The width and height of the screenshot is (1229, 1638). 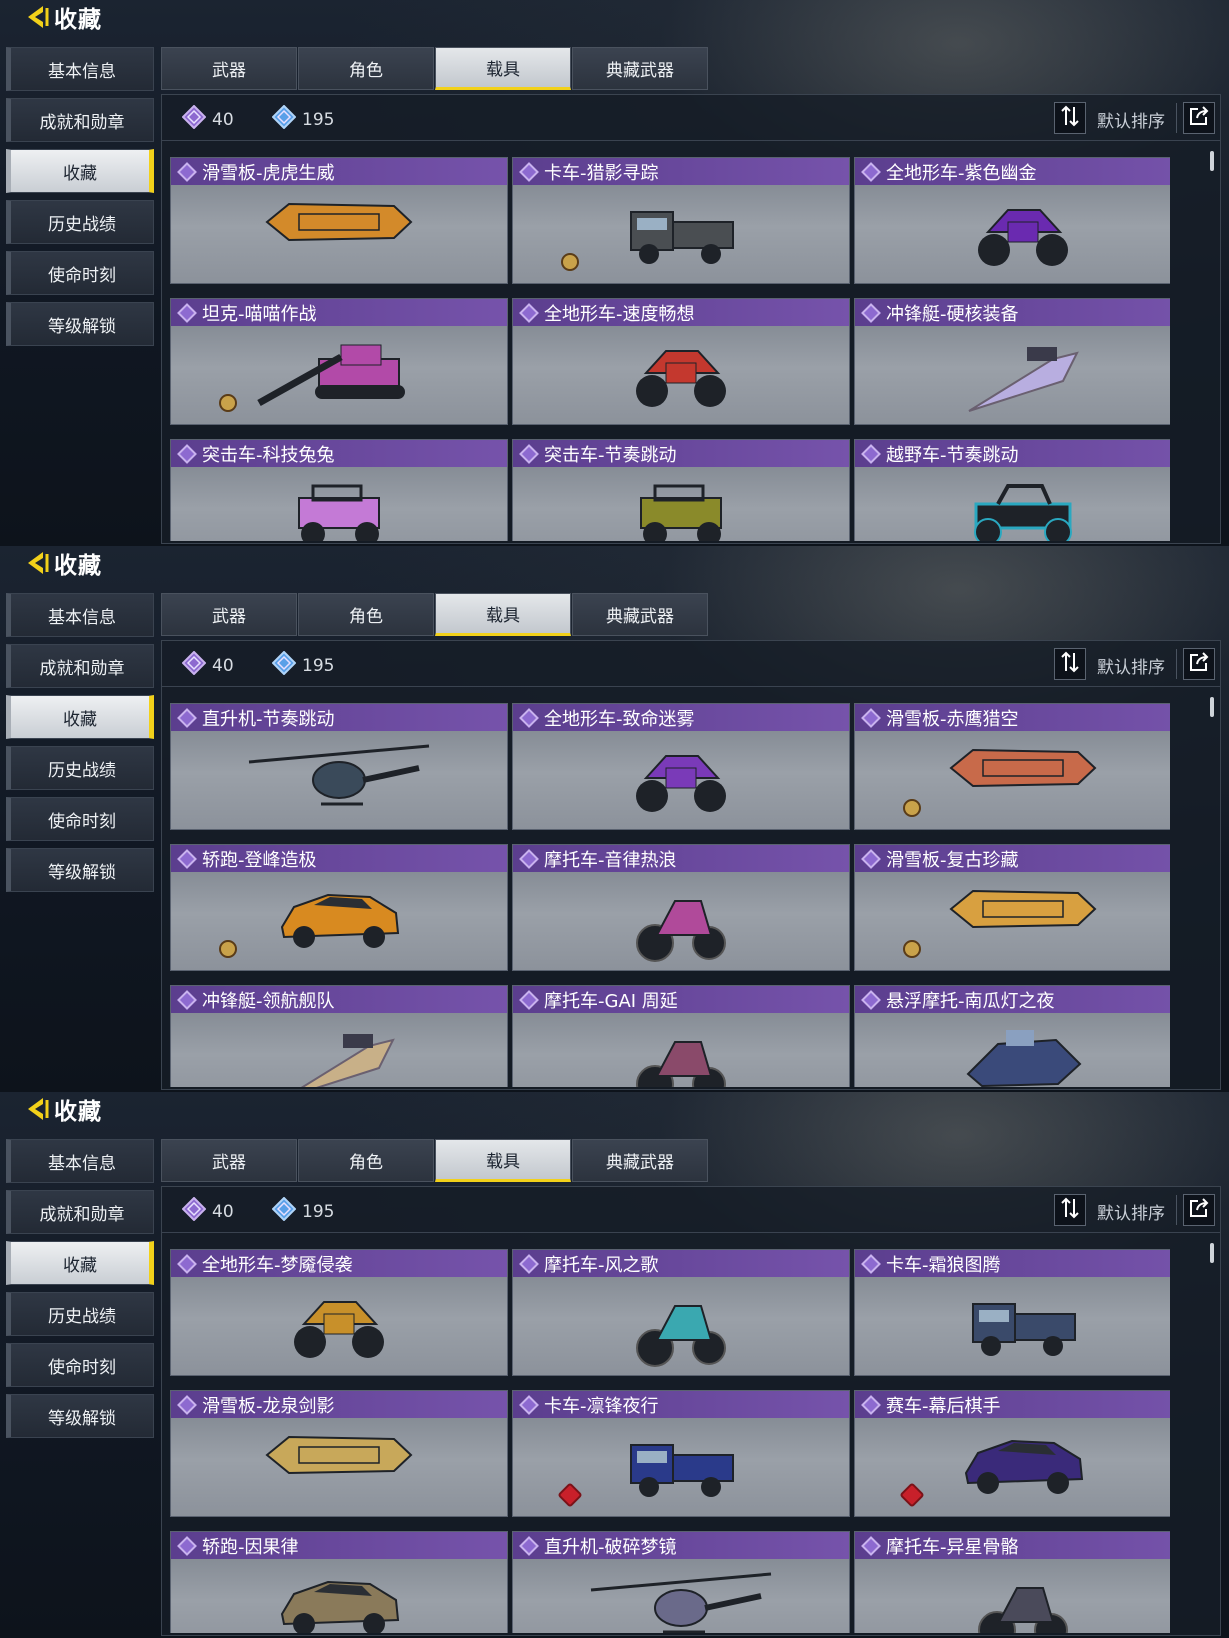 I want to click on vehicle-card: 摩托车-音律热浪, so click(x=681, y=907).